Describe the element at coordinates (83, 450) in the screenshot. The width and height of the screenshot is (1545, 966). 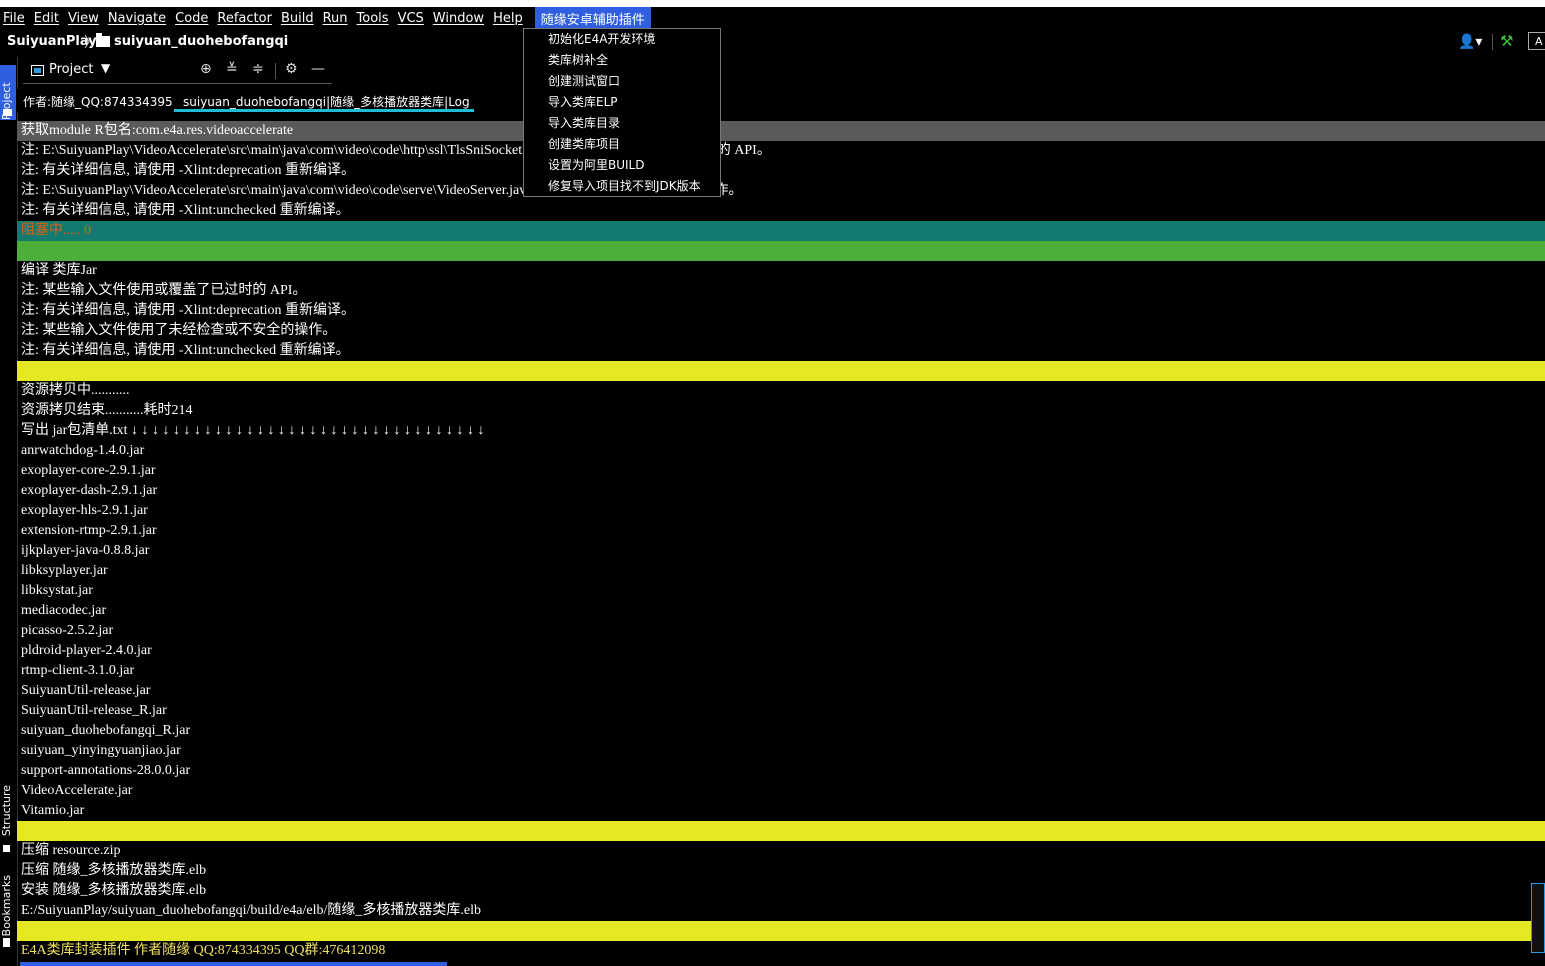
I see `console-line: anrwatchdog-1.4.0.jar` at that location.